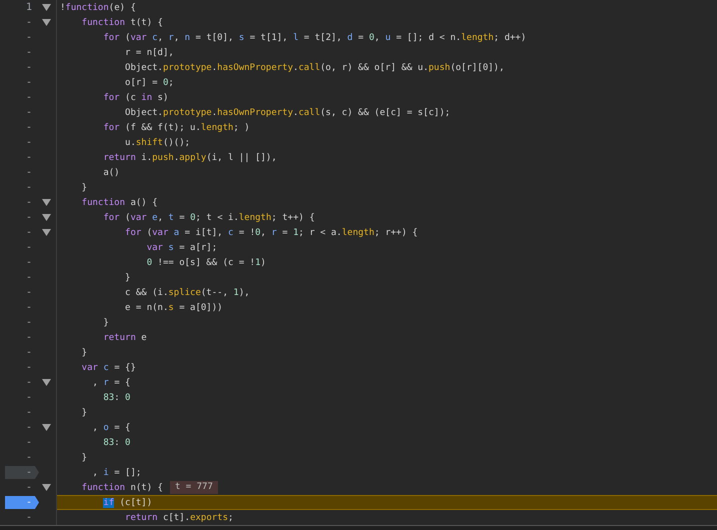  Describe the element at coordinates (119, 203) in the screenshot. I see `code-text: function a() {` at that location.